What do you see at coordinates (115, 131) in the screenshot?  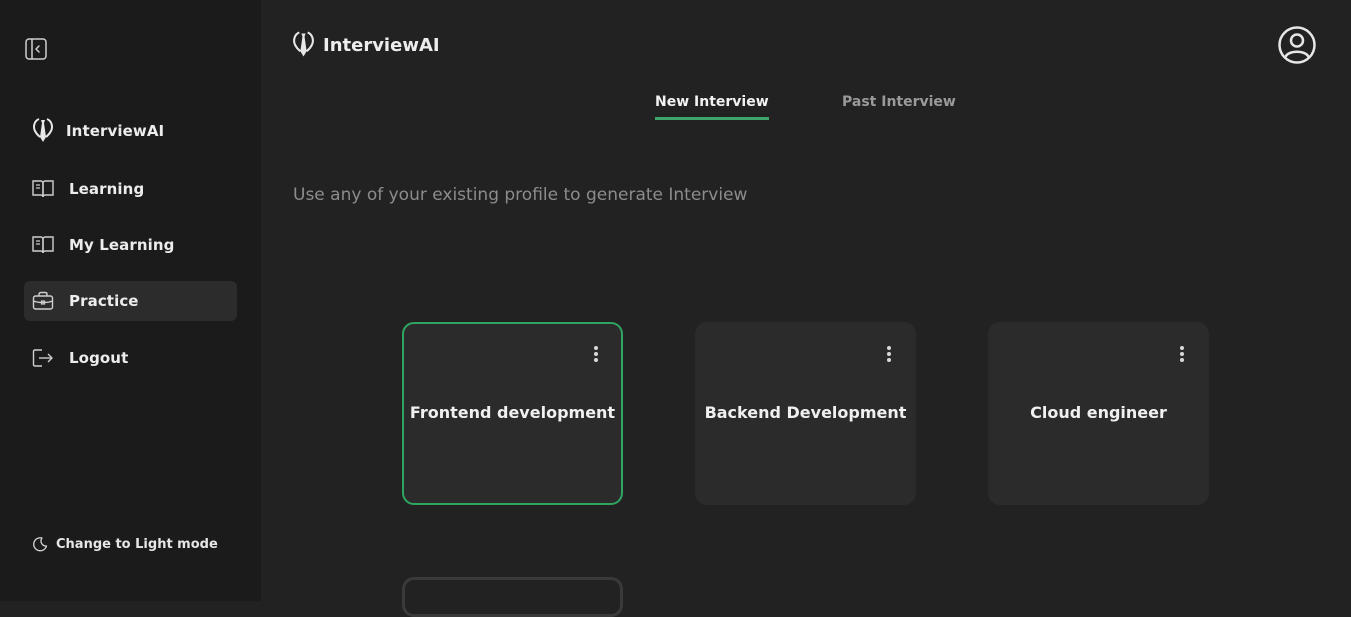 I see `sidebar-brand-label: InterviewAI` at bounding box center [115, 131].